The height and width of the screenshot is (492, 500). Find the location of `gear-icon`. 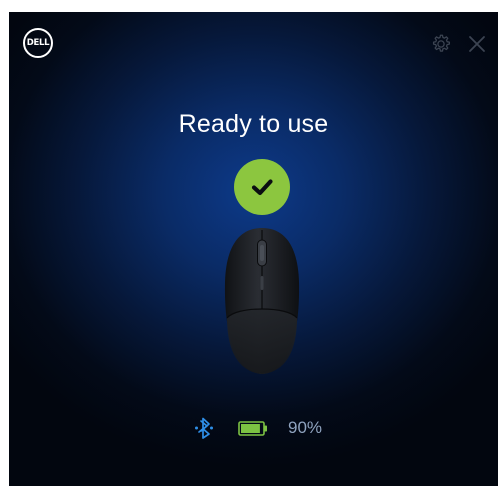

gear-icon is located at coordinates (441, 44).